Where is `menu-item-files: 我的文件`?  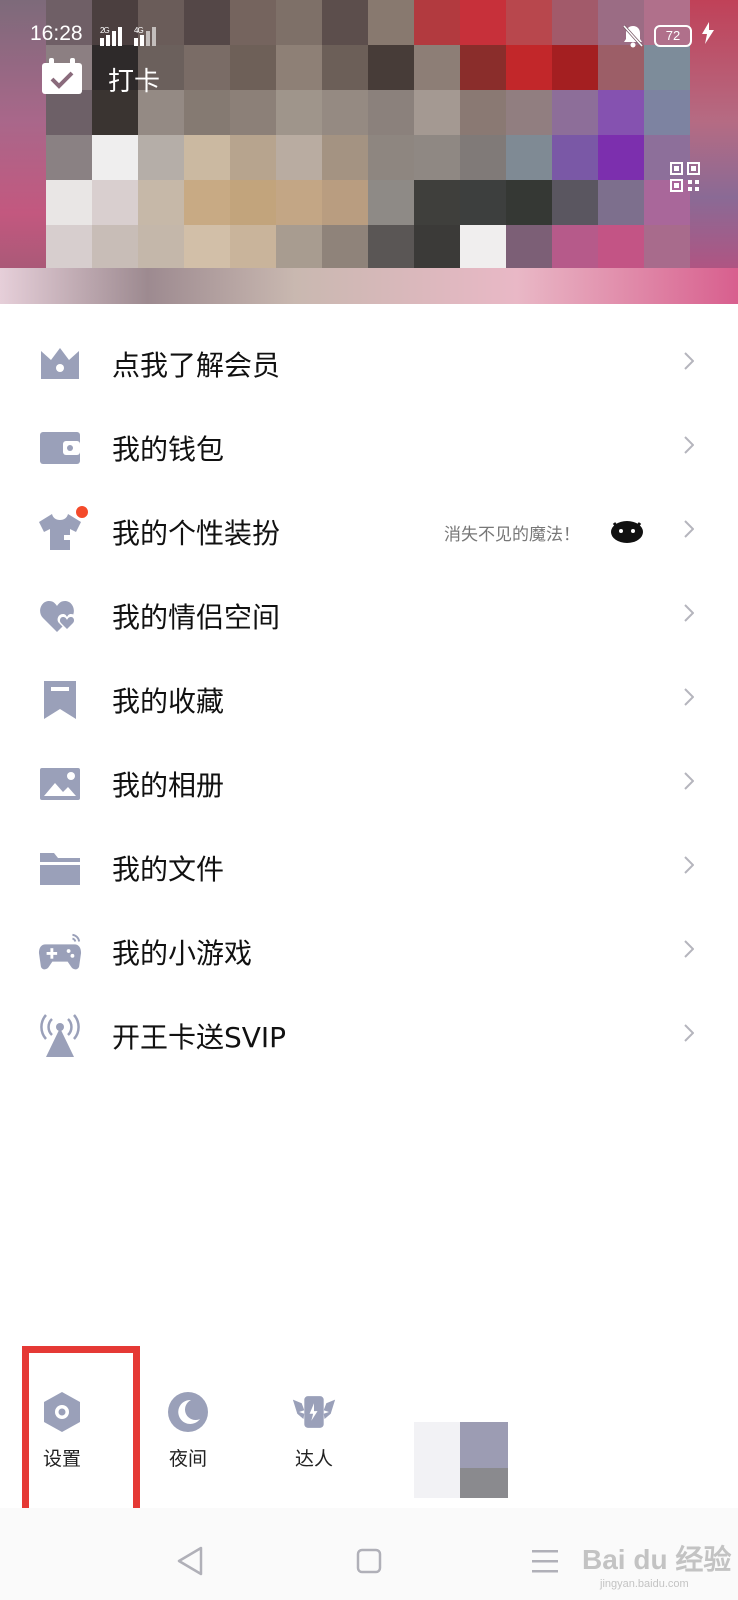 menu-item-files: 我的文件 is located at coordinates (369, 868).